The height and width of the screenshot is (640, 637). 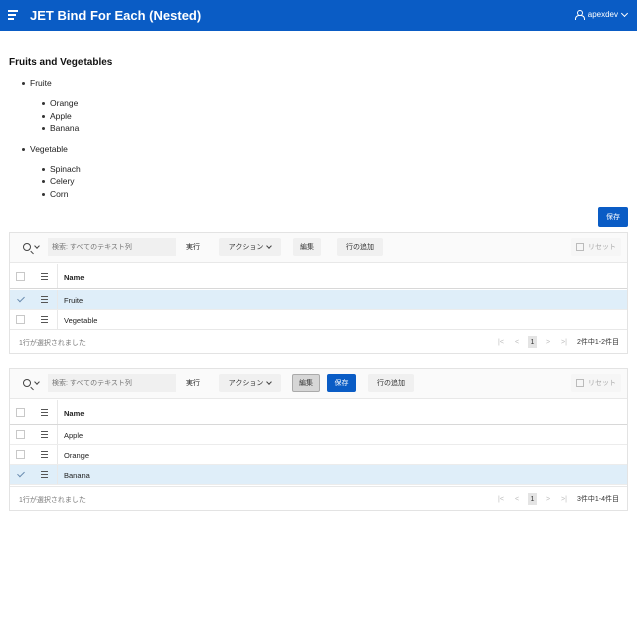 What do you see at coordinates (80, 320) in the screenshot?
I see `cell-name: Vegetable` at bounding box center [80, 320].